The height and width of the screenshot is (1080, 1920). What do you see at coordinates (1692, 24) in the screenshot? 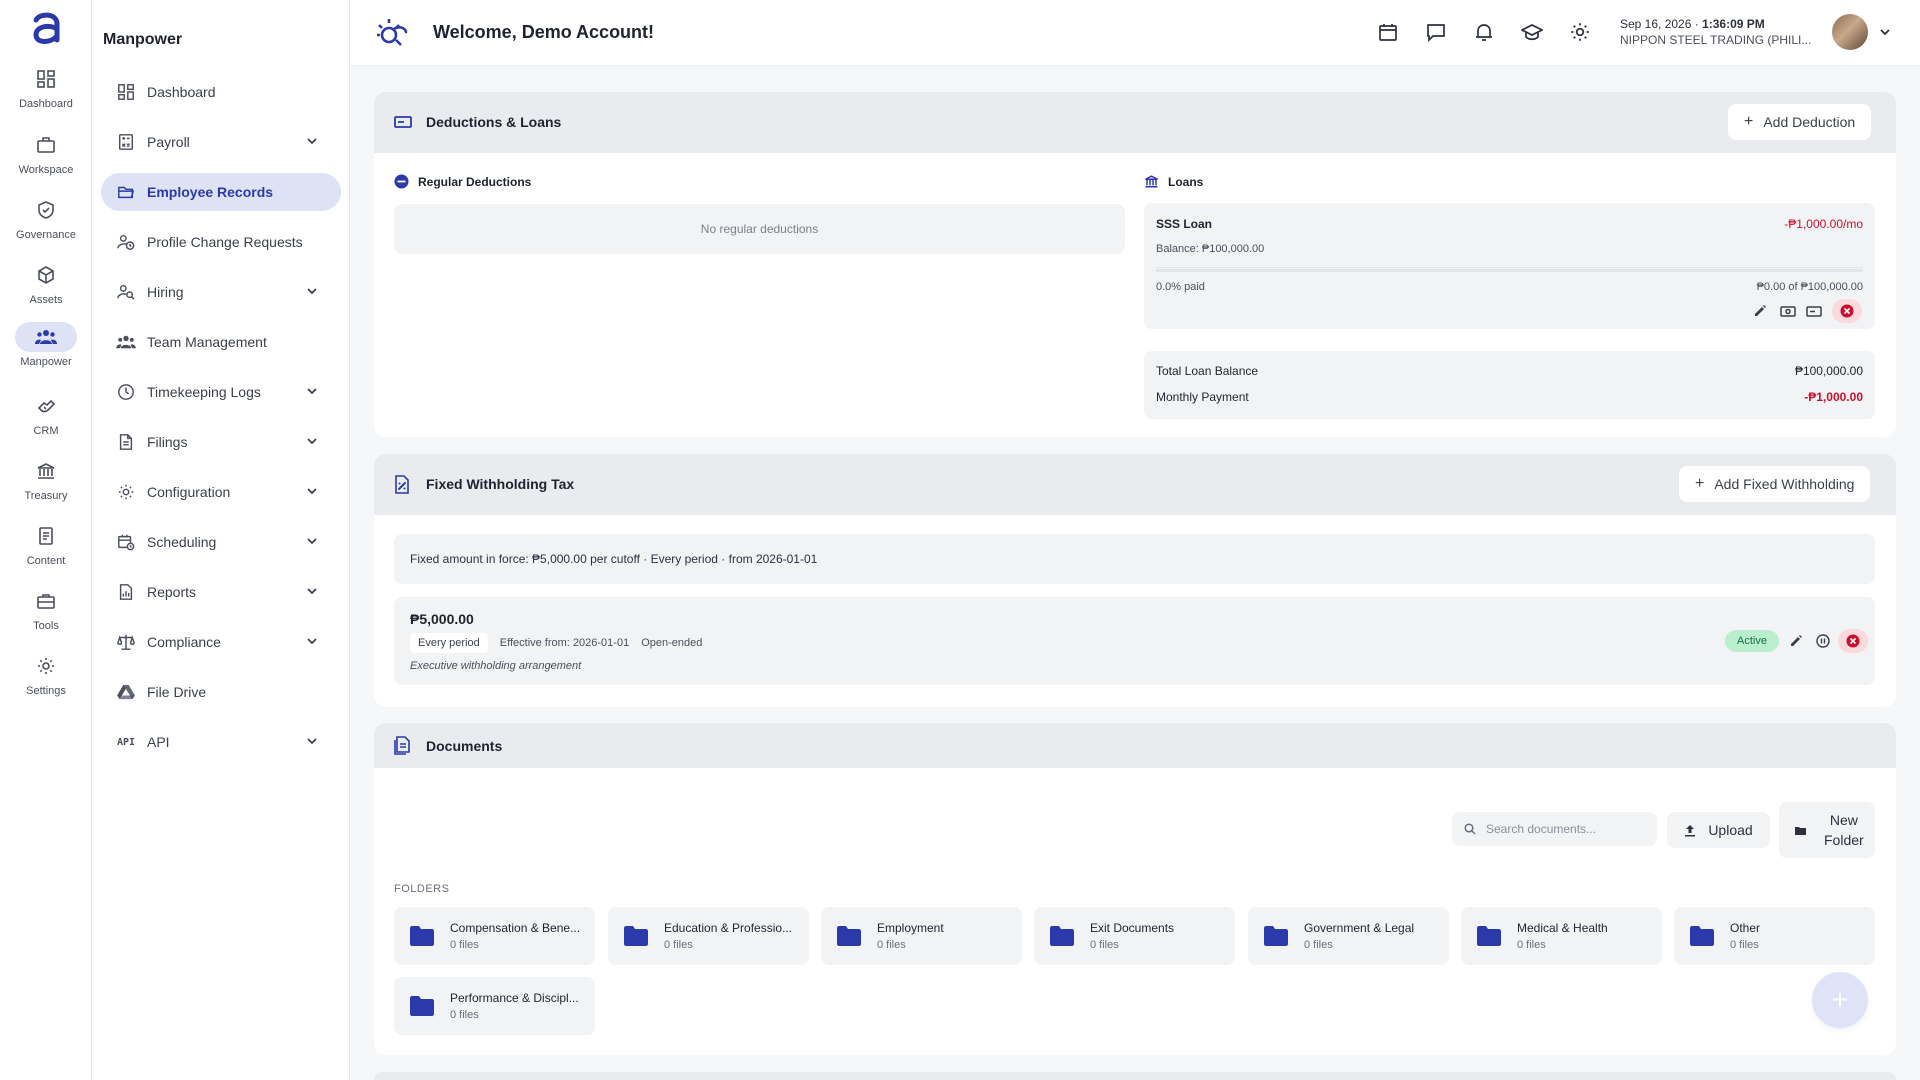
I see `datetime: Sep 16, 2026 · 1:36:09 PM` at bounding box center [1692, 24].